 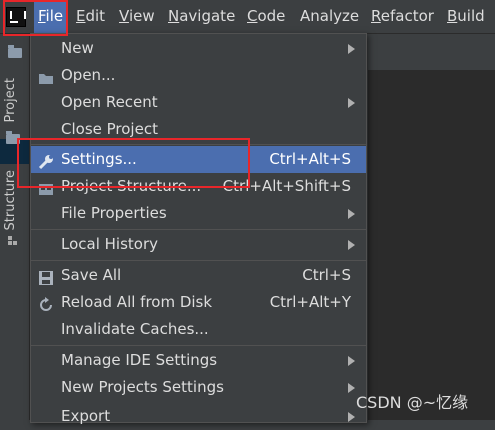 What do you see at coordinates (198, 244) in the screenshot?
I see `menu-item-local-history: Local History` at bounding box center [198, 244].